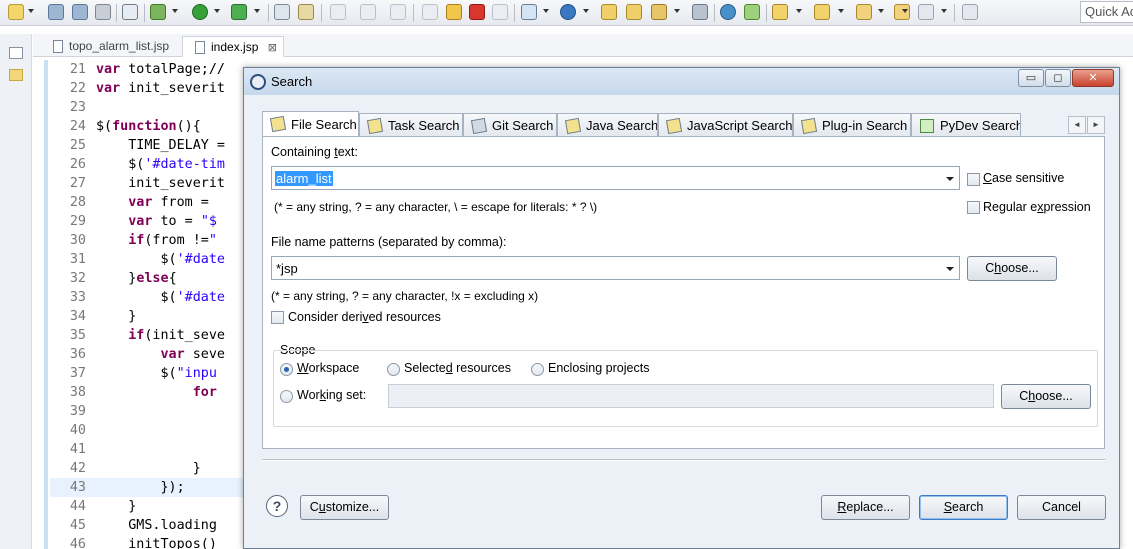 This screenshot has height=549, width=1133. Describe the element at coordinates (634, 12) in the screenshot. I see `open-folder-icon` at that location.